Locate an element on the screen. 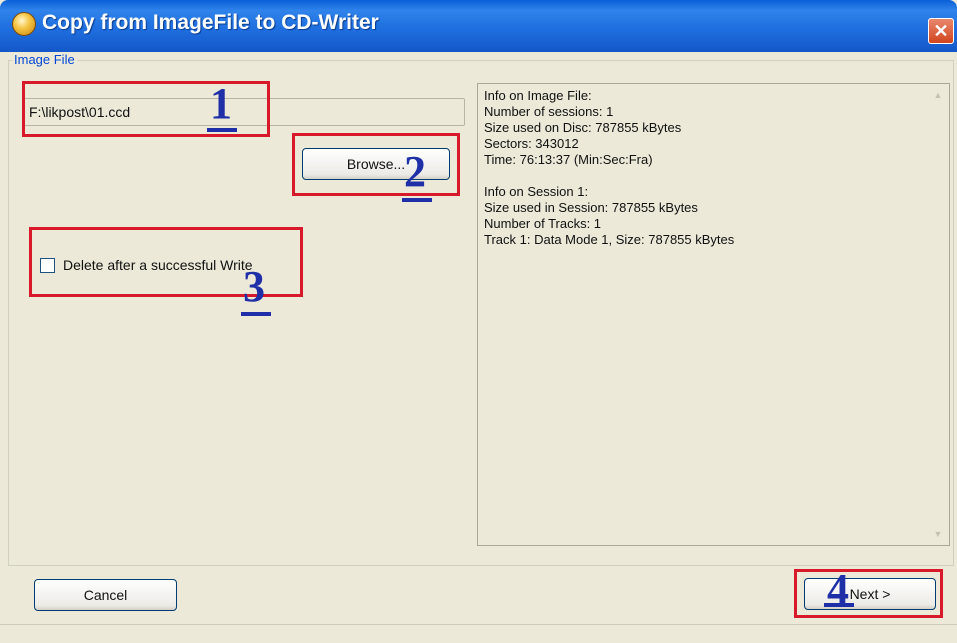  info-line: Number of sessions: 1 is located at coordinates (549, 111).